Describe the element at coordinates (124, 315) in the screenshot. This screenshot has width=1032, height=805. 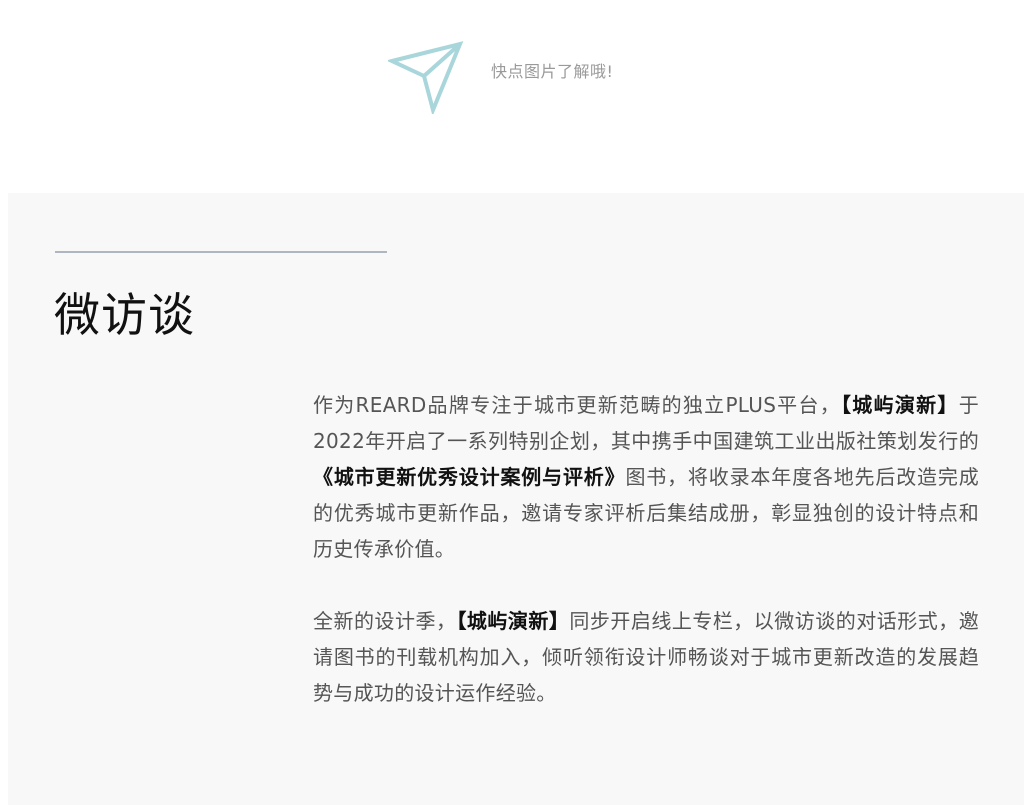
I see `section-title: 微访谈` at that location.